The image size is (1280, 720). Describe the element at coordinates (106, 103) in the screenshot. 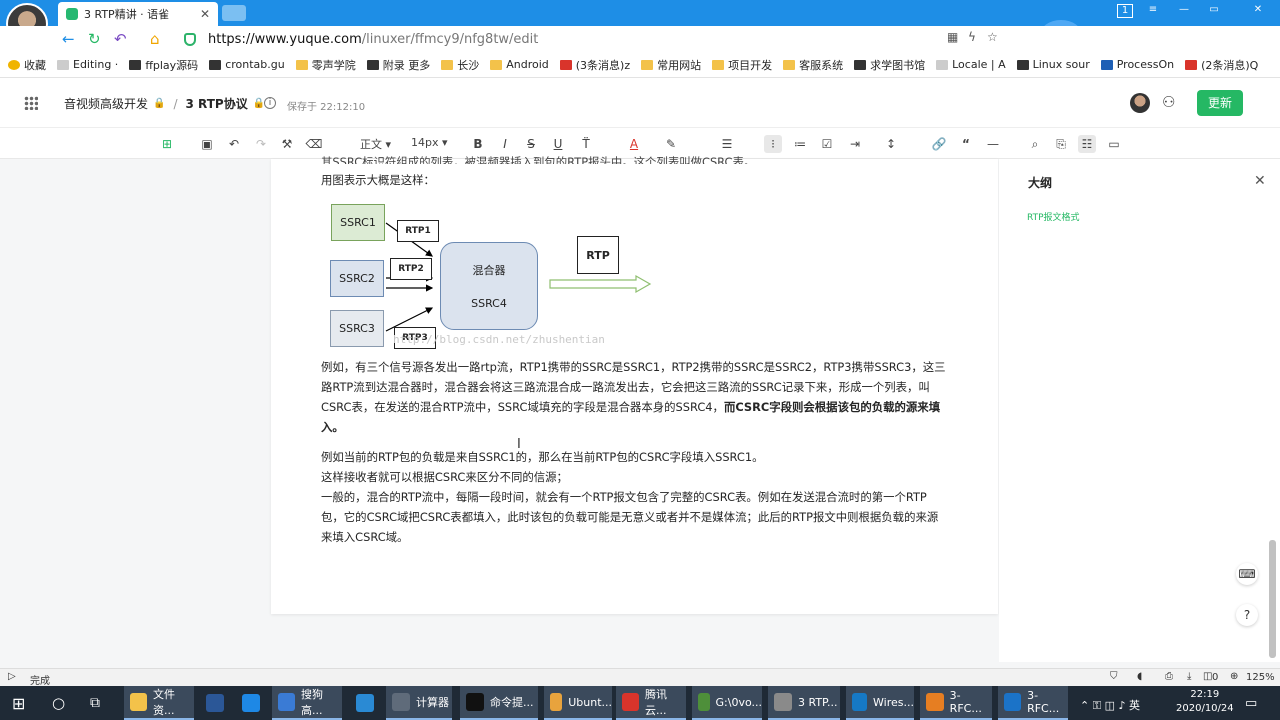

I see `breadcrumb-book: 音视频高级开发` at that location.